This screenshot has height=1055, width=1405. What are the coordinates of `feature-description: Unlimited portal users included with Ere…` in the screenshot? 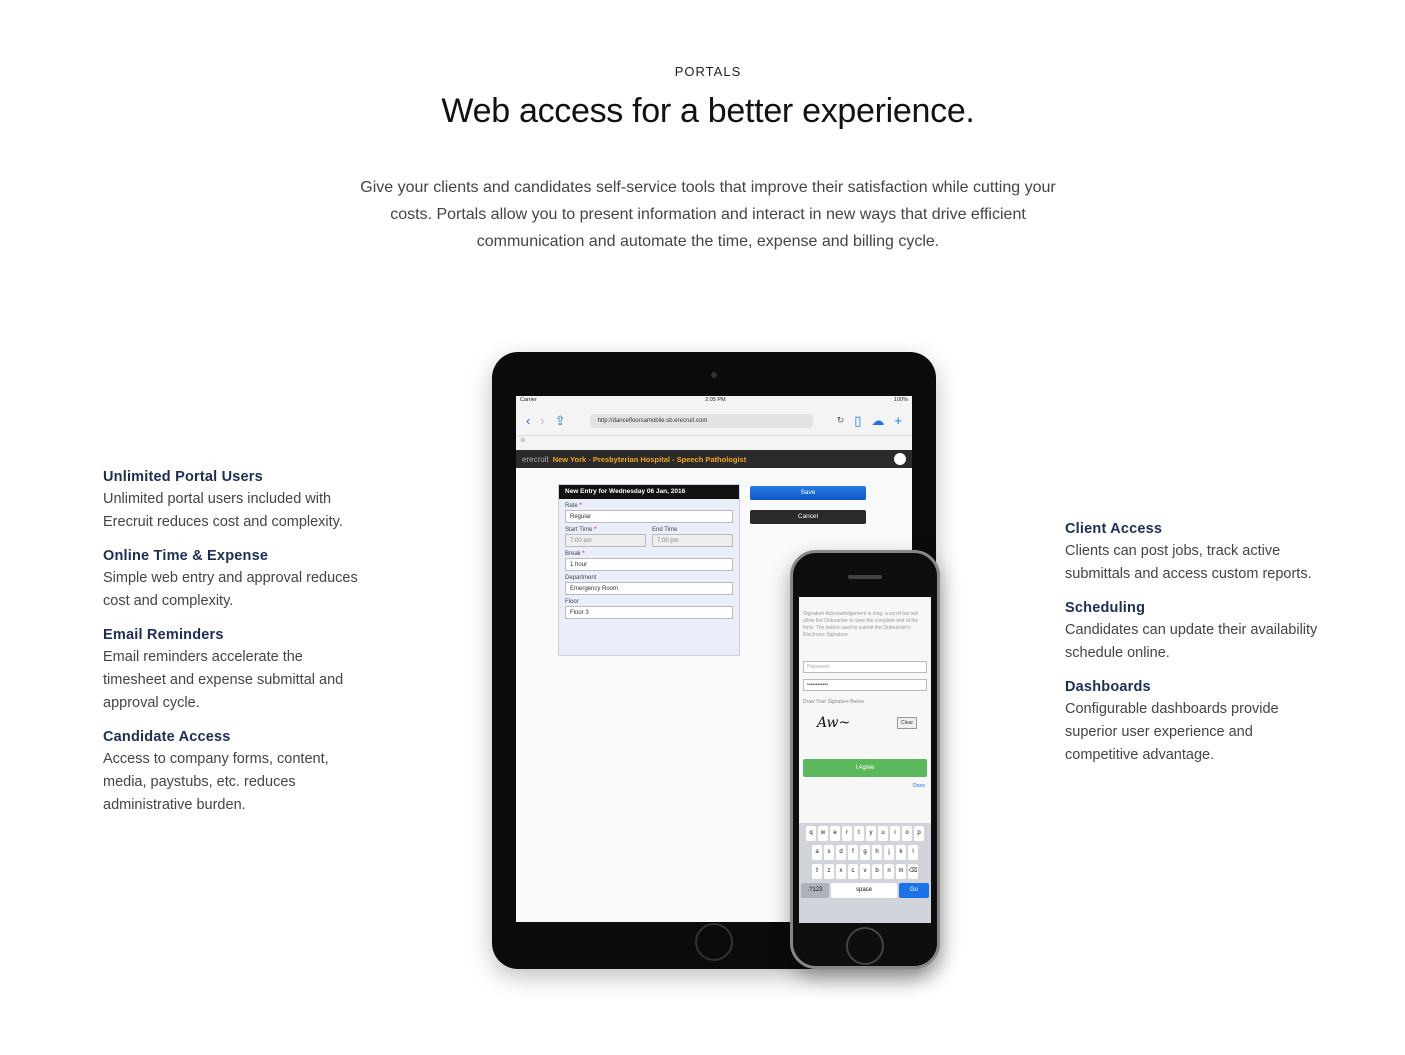 It's located at (223, 510).